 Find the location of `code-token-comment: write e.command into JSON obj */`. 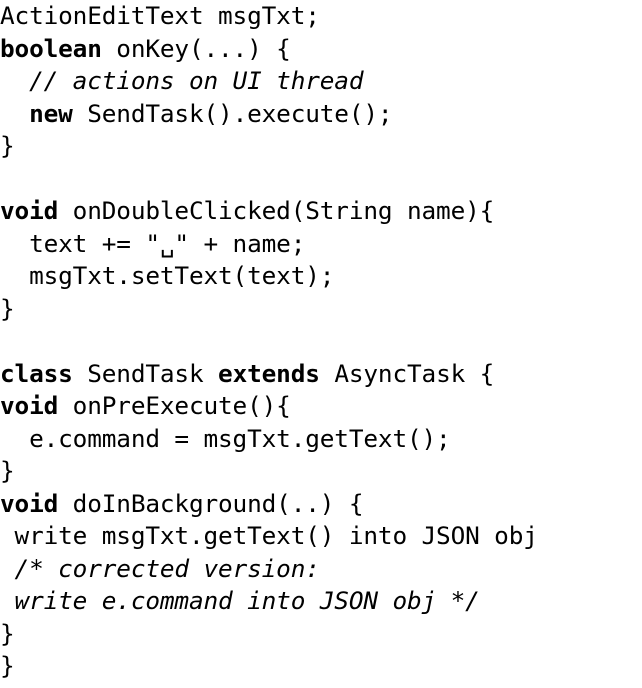

code-token-comment: write e.command into JSON obj */ is located at coordinates (247, 600).